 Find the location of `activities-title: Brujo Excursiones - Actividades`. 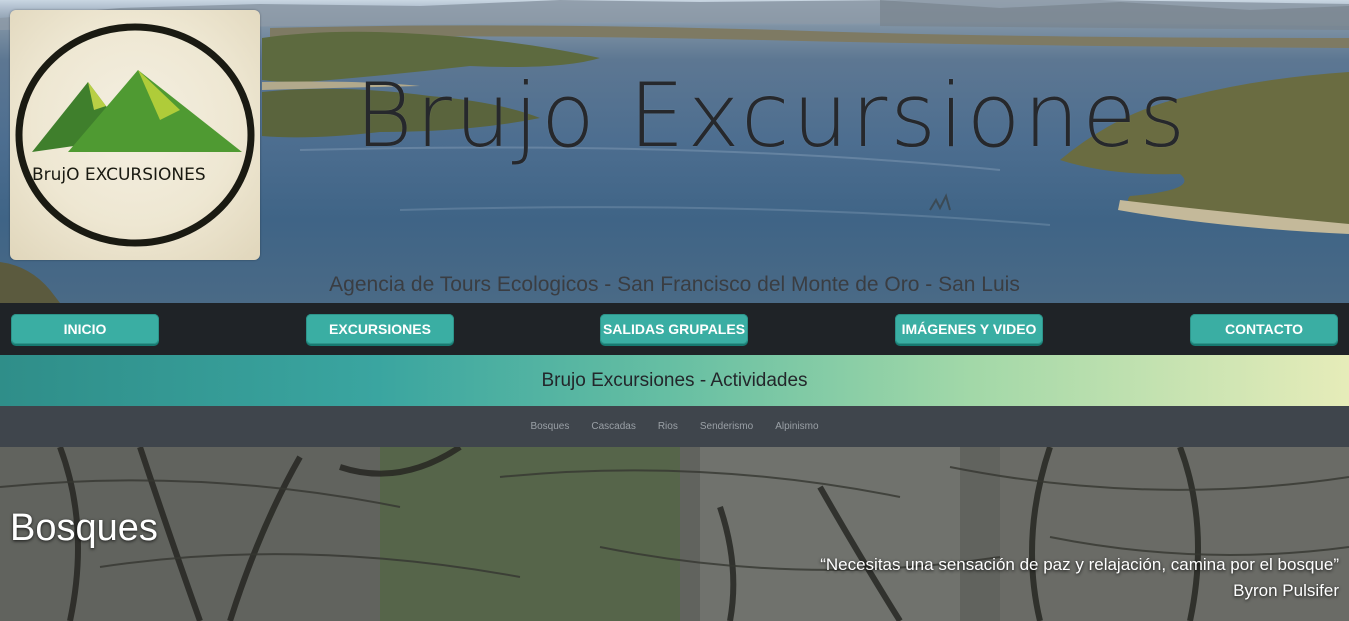

activities-title: Brujo Excursiones - Actividades is located at coordinates (674, 380).